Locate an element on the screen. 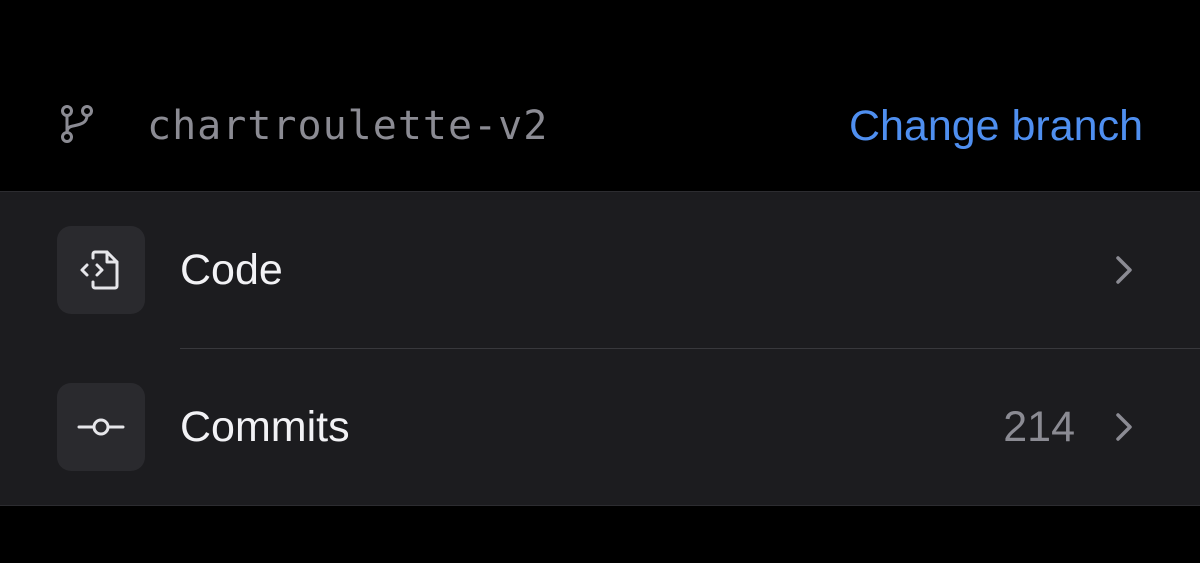  git-commit-icon is located at coordinates (101, 427).